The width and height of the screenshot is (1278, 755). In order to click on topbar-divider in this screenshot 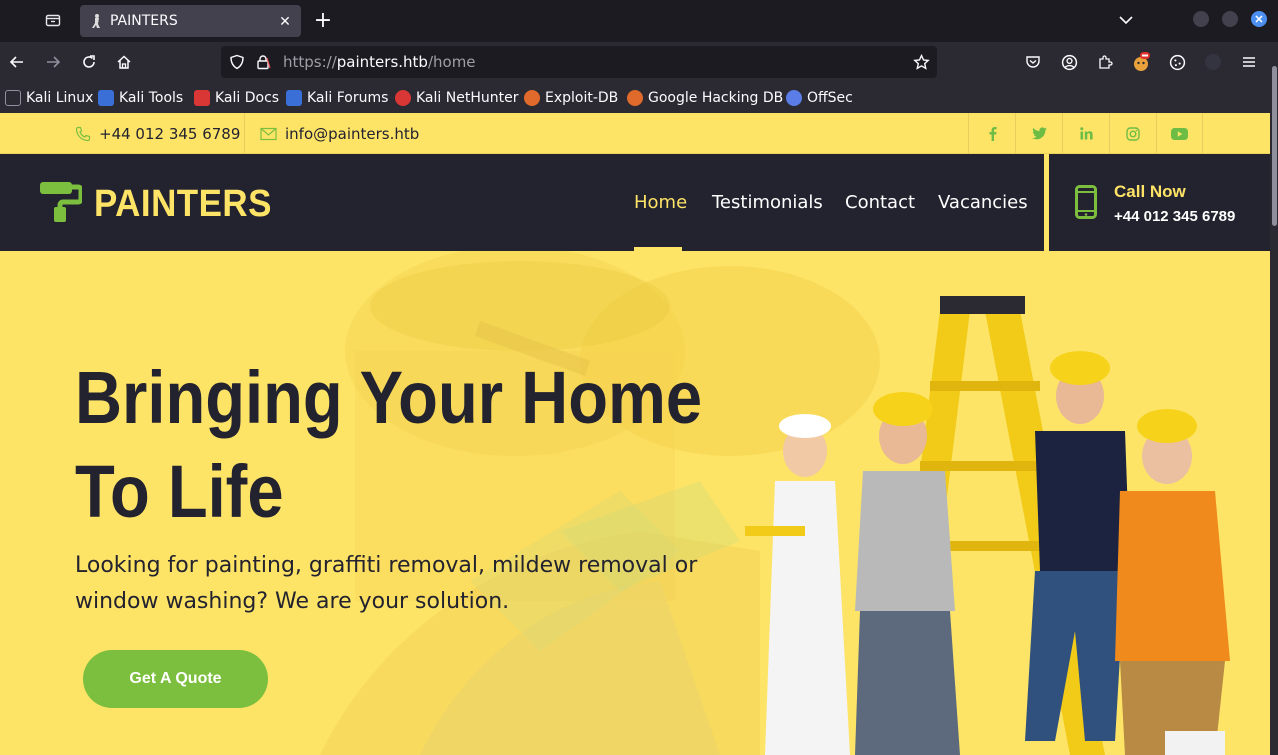, I will do `click(244, 133)`.